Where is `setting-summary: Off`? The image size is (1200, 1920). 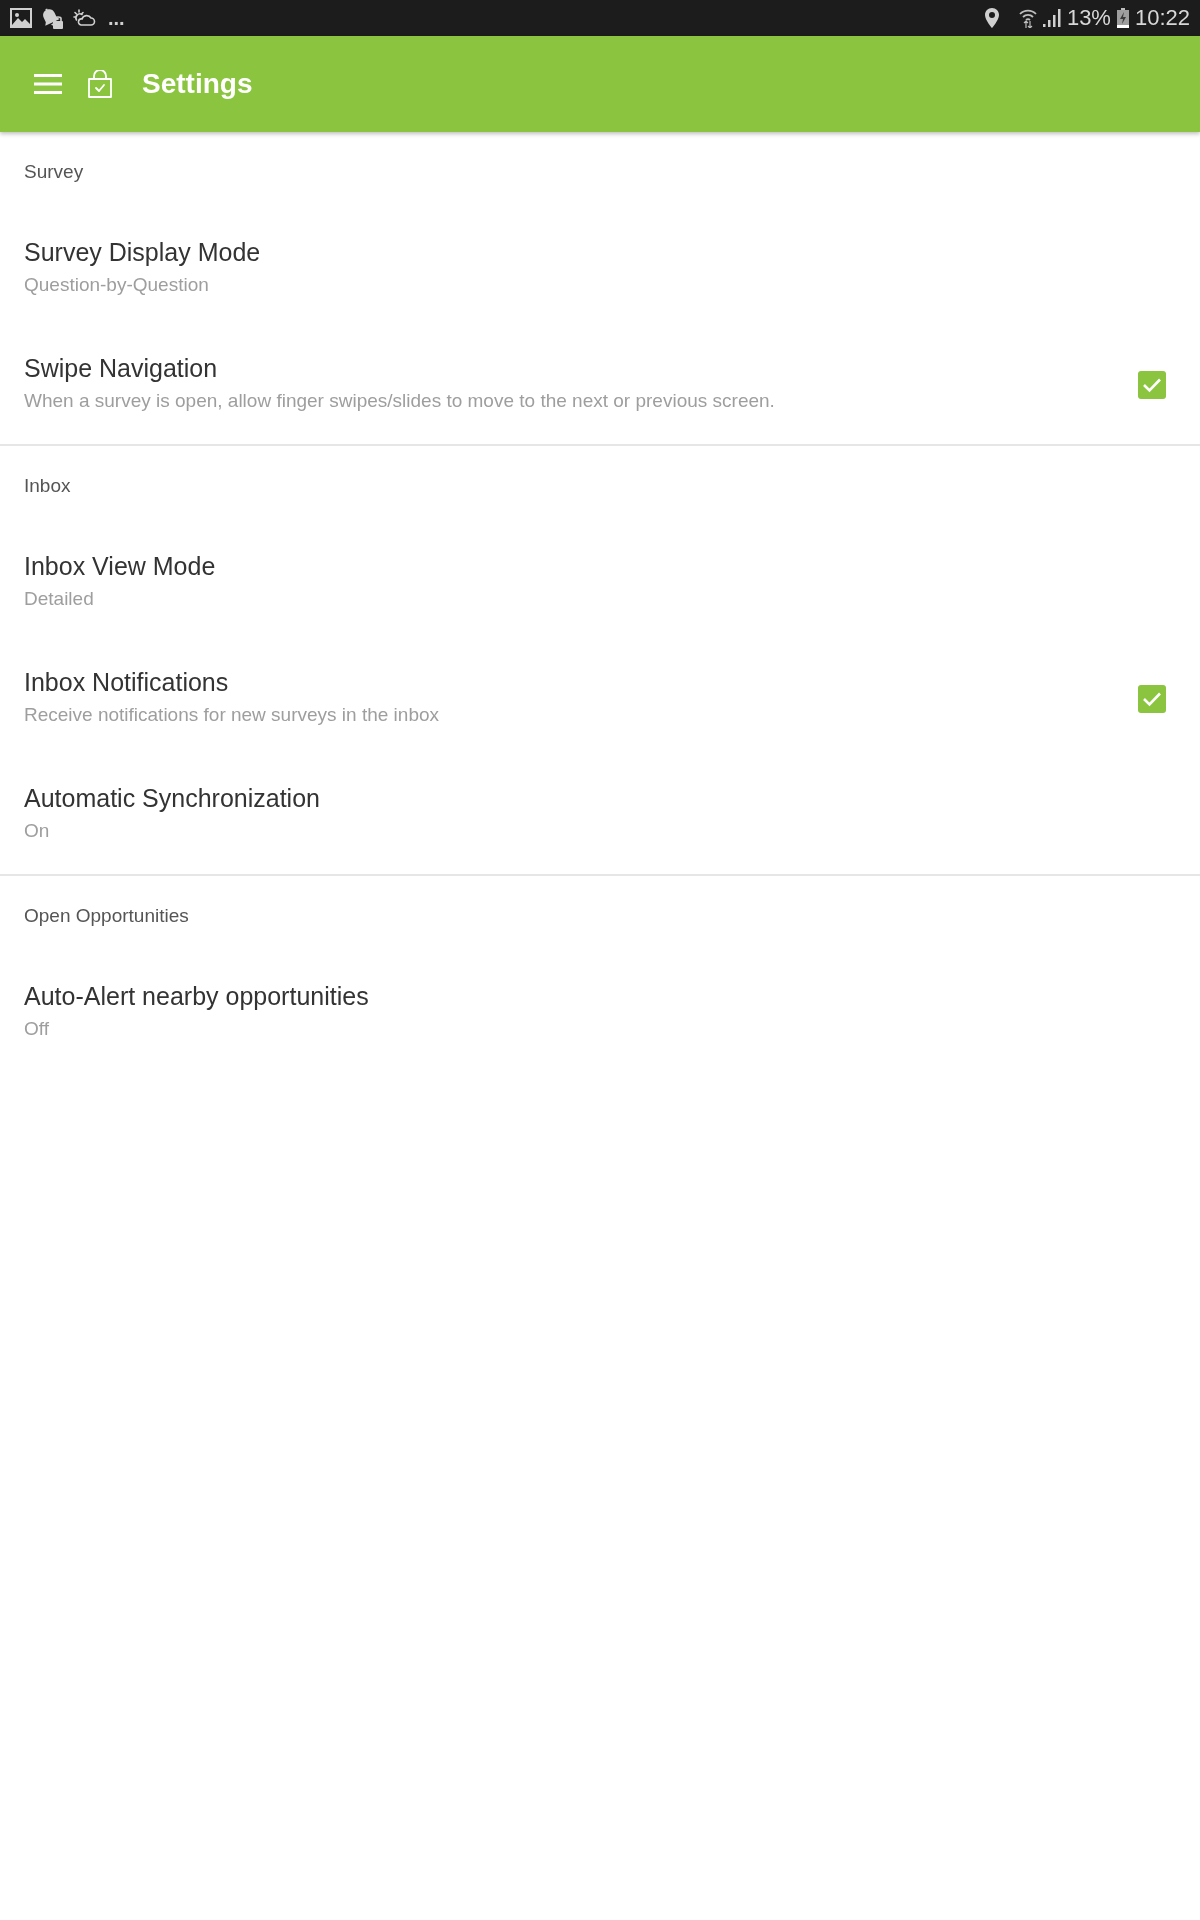 setting-summary: Off is located at coordinates (37, 1029).